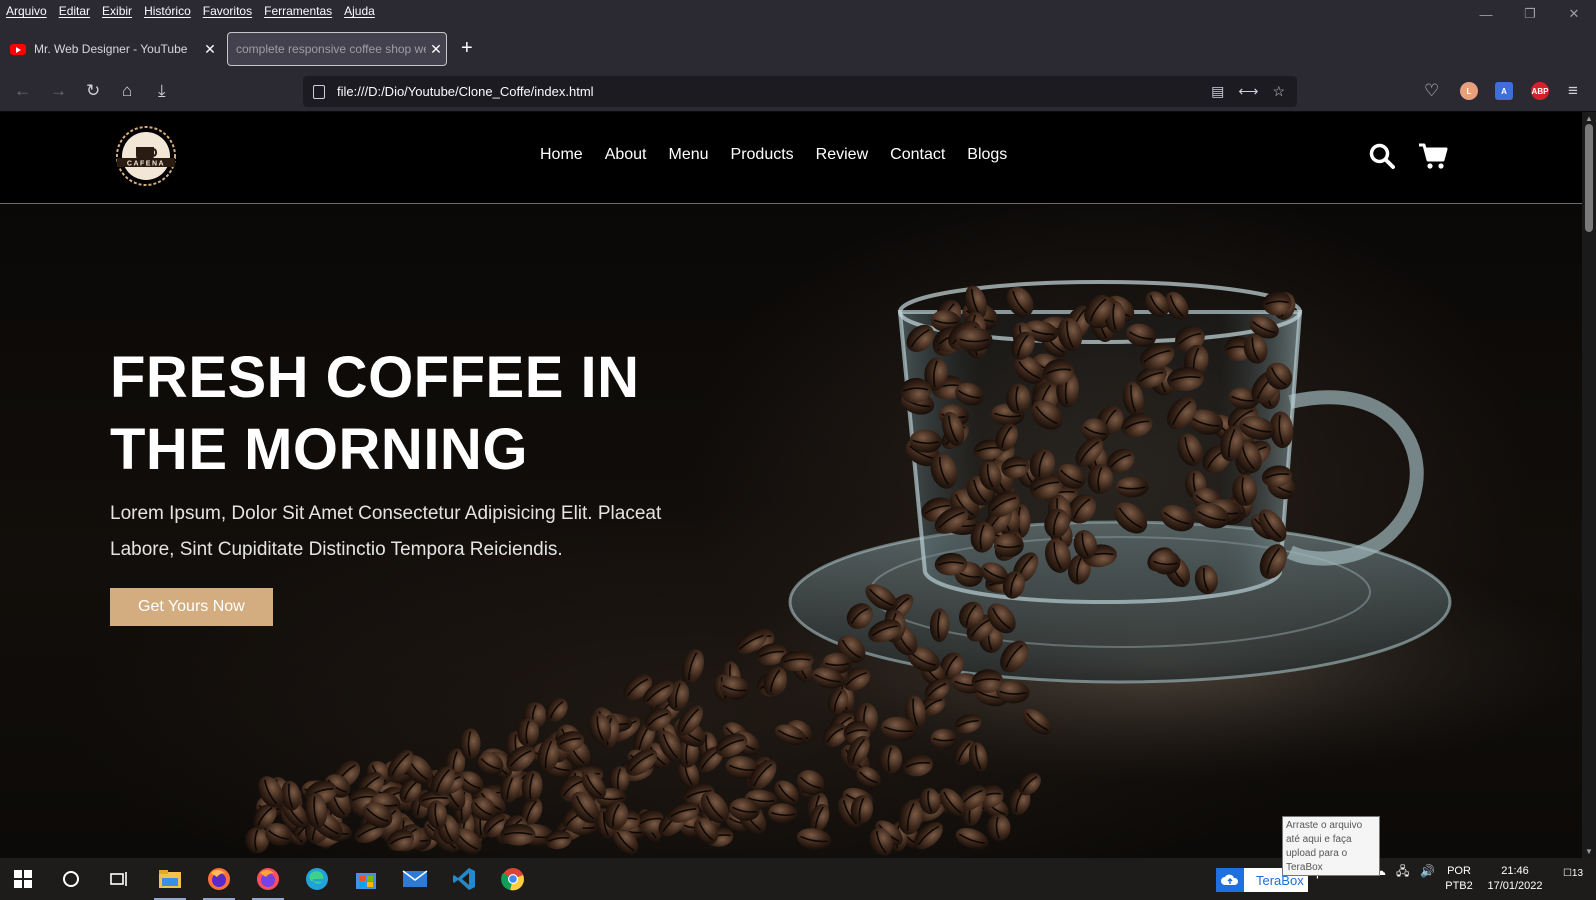 The width and height of the screenshot is (1596, 900). What do you see at coordinates (1589, 118) in the screenshot?
I see `scroll-up-icon: ▲` at bounding box center [1589, 118].